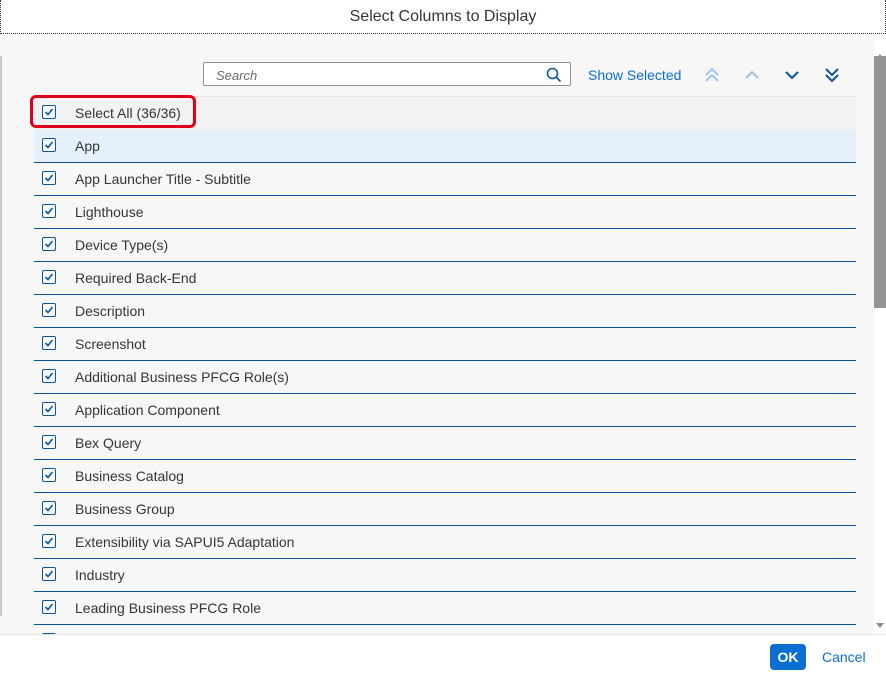 This screenshot has width=886, height=675. What do you see at coordinates (87, 146) in the screenshot?
I see `column-label: App` at bounding box center [87, 146].